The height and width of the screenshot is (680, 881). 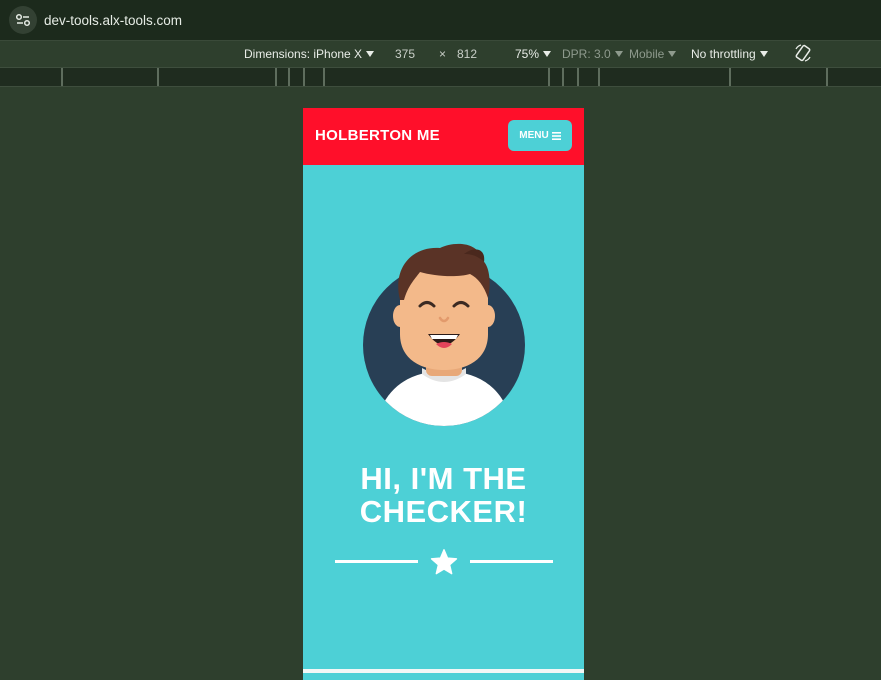 I want to click on tune-icon, so click(x=23, y=20).